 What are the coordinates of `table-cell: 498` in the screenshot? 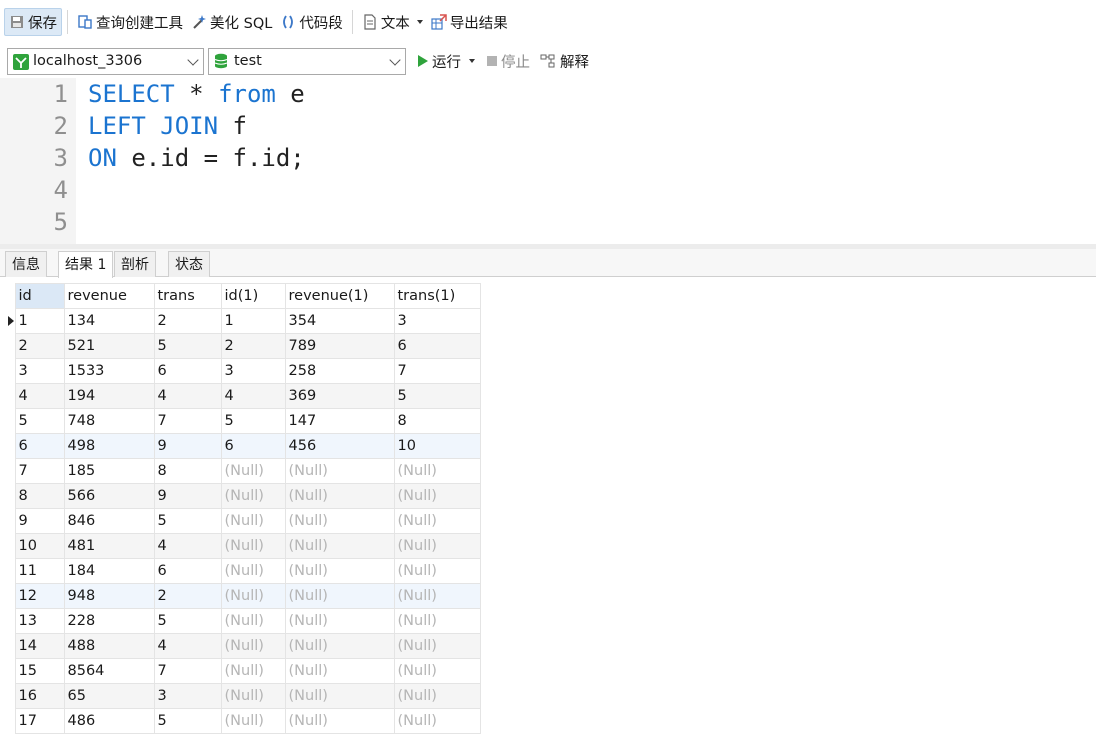 It's located at (109, 446).